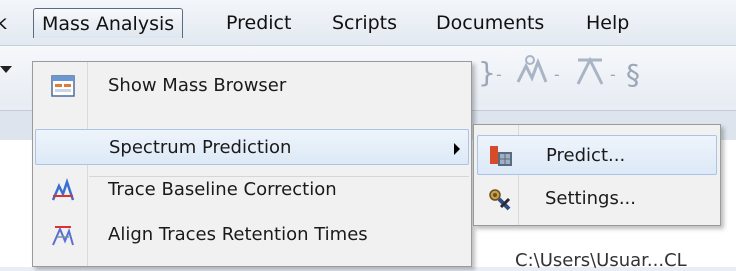 Image resolution: width=736 pixels, height=271 pixels. I want to click on menu-item-help: Help, so click(607, 23).